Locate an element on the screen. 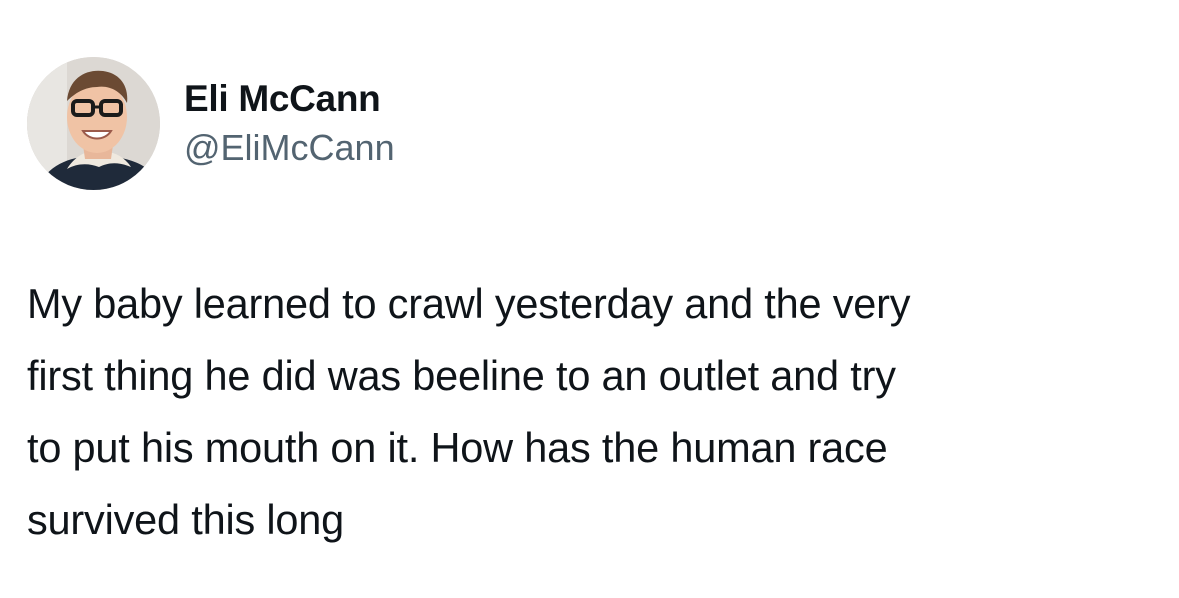 Image resolution: width=1179 pixels, height=598 pixels. author-names: Eli McCann @EliMcCann is located at coordinates (289, 124).